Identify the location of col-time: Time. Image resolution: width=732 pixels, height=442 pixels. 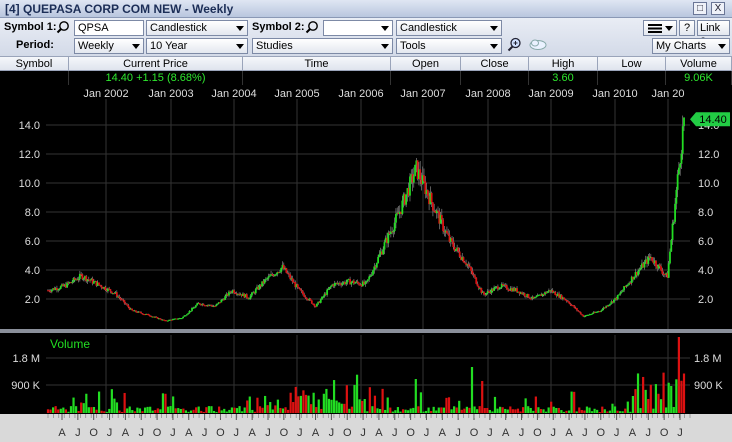
(317, 64).